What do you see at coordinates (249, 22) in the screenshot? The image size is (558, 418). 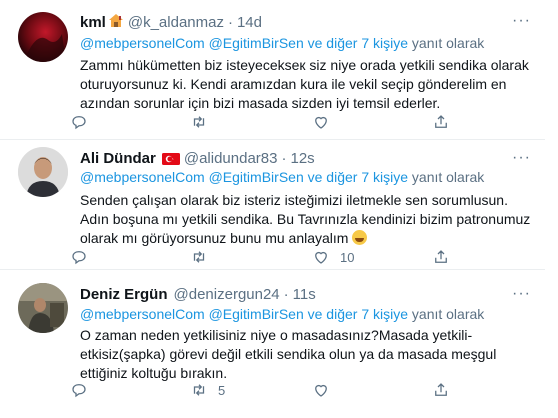 I see `timestamp: 14d` at bounding box center [249, 22].